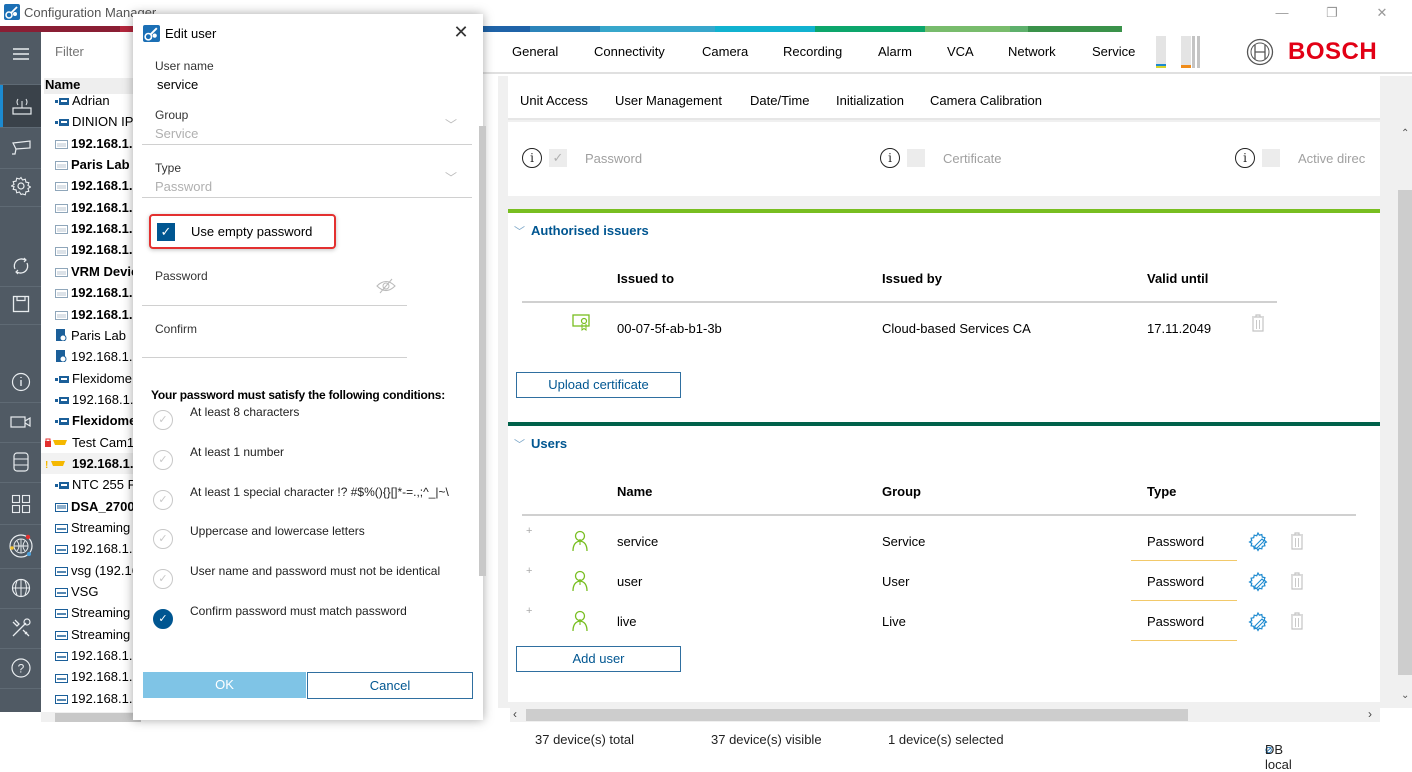  I want to click on content-vertical-scrollbar: ⌃ ⌄, so click(1405, 416).